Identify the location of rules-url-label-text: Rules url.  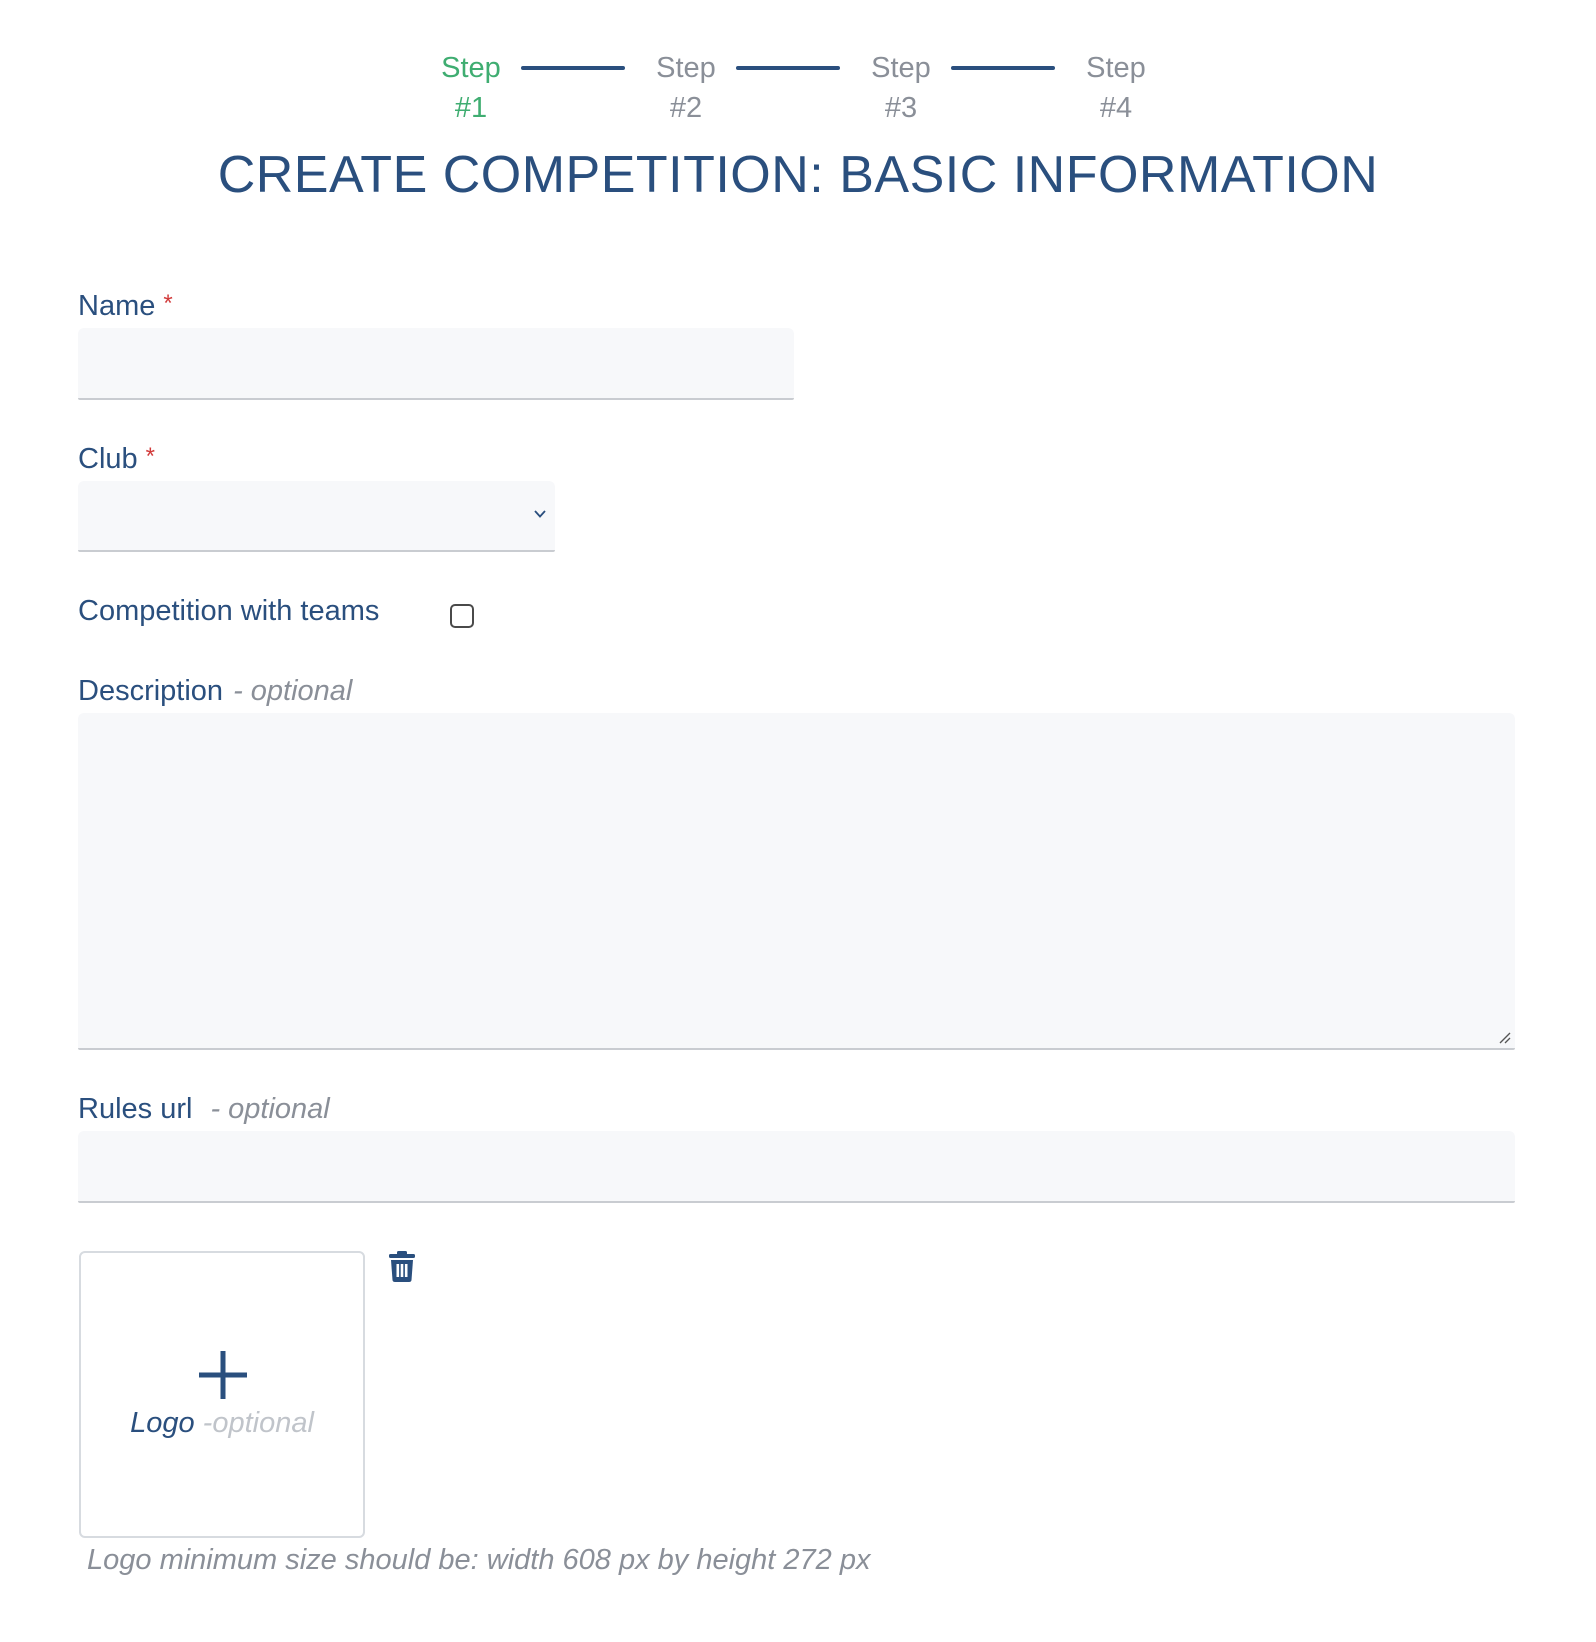
(135, 1109).